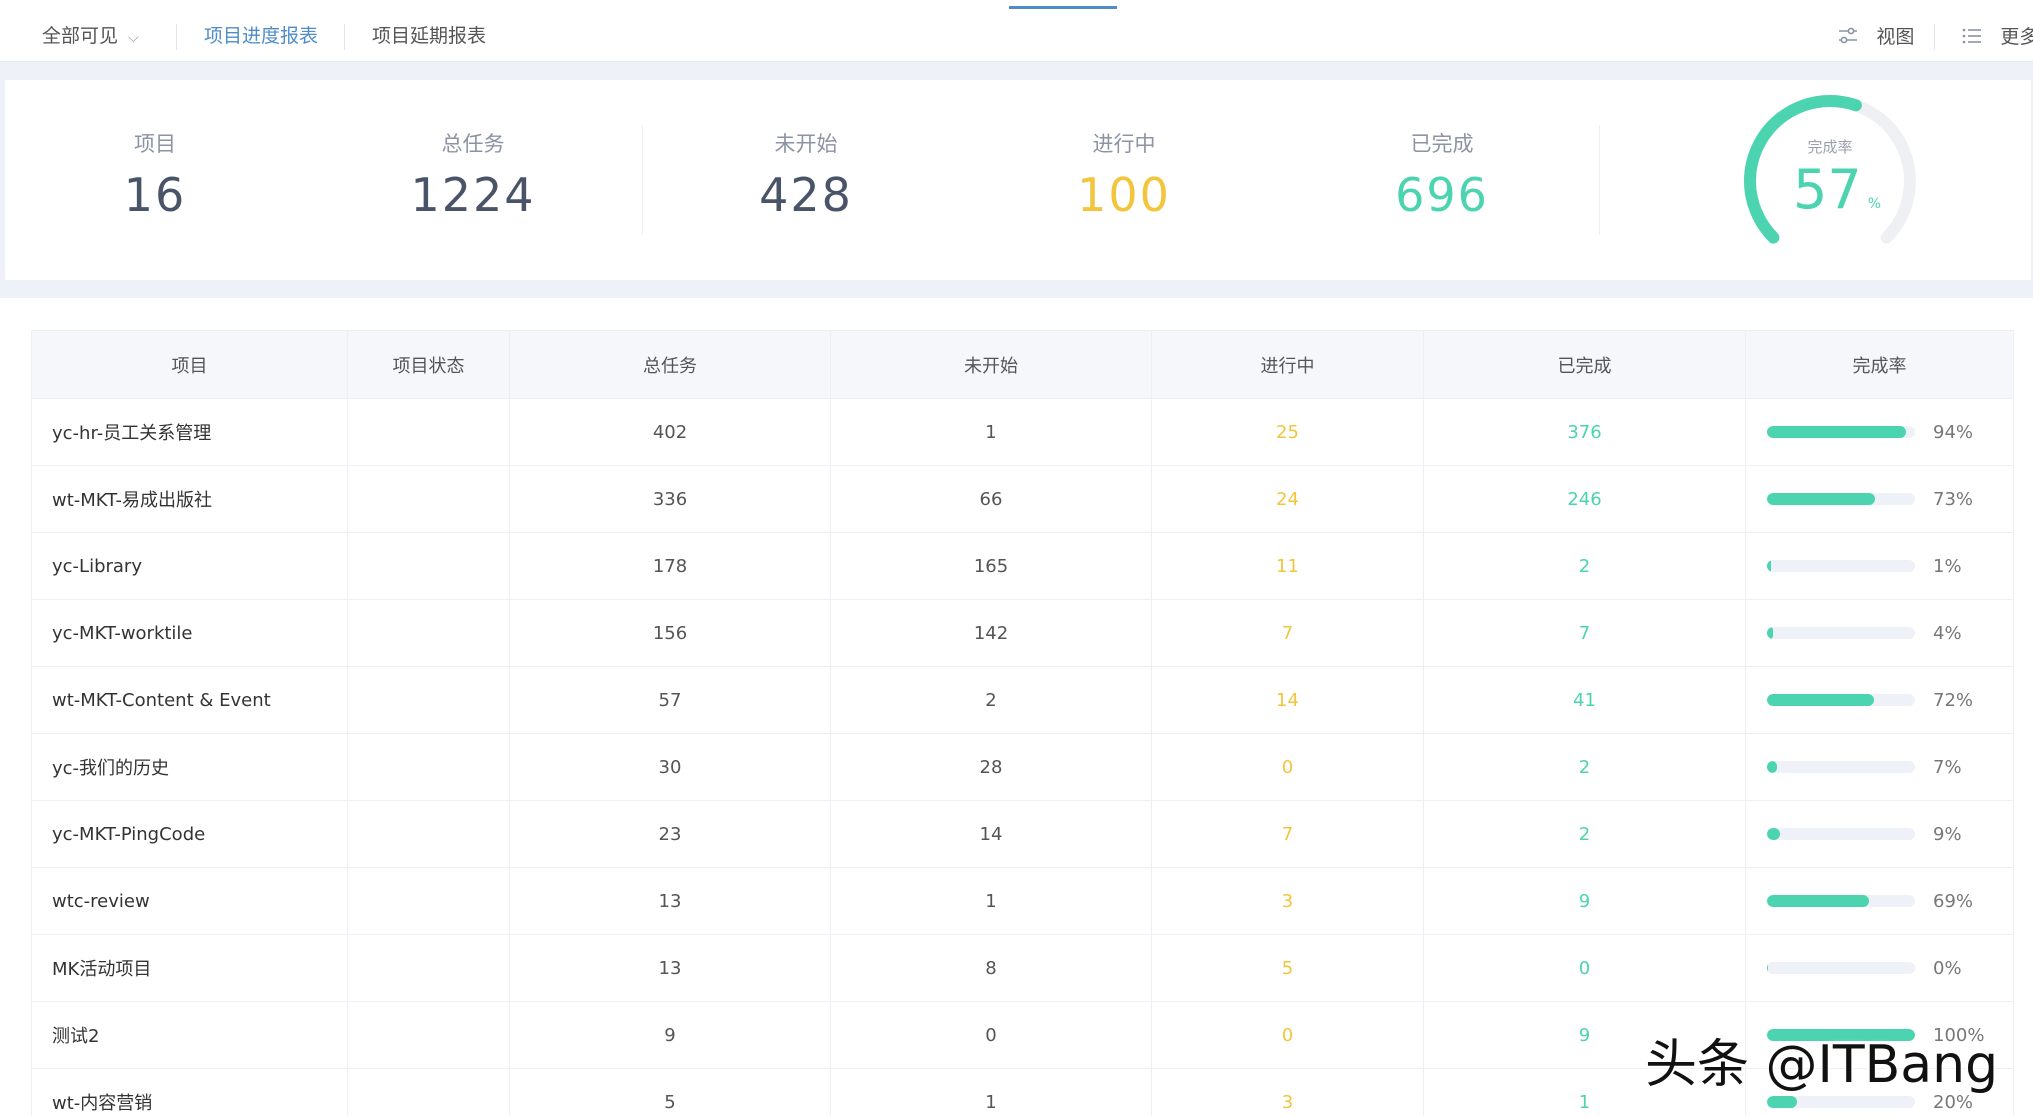 The width and height of the screenshot is (2033, 1116). I want to click on tab-delay-report: 项目延期报表, so click(429, 31).